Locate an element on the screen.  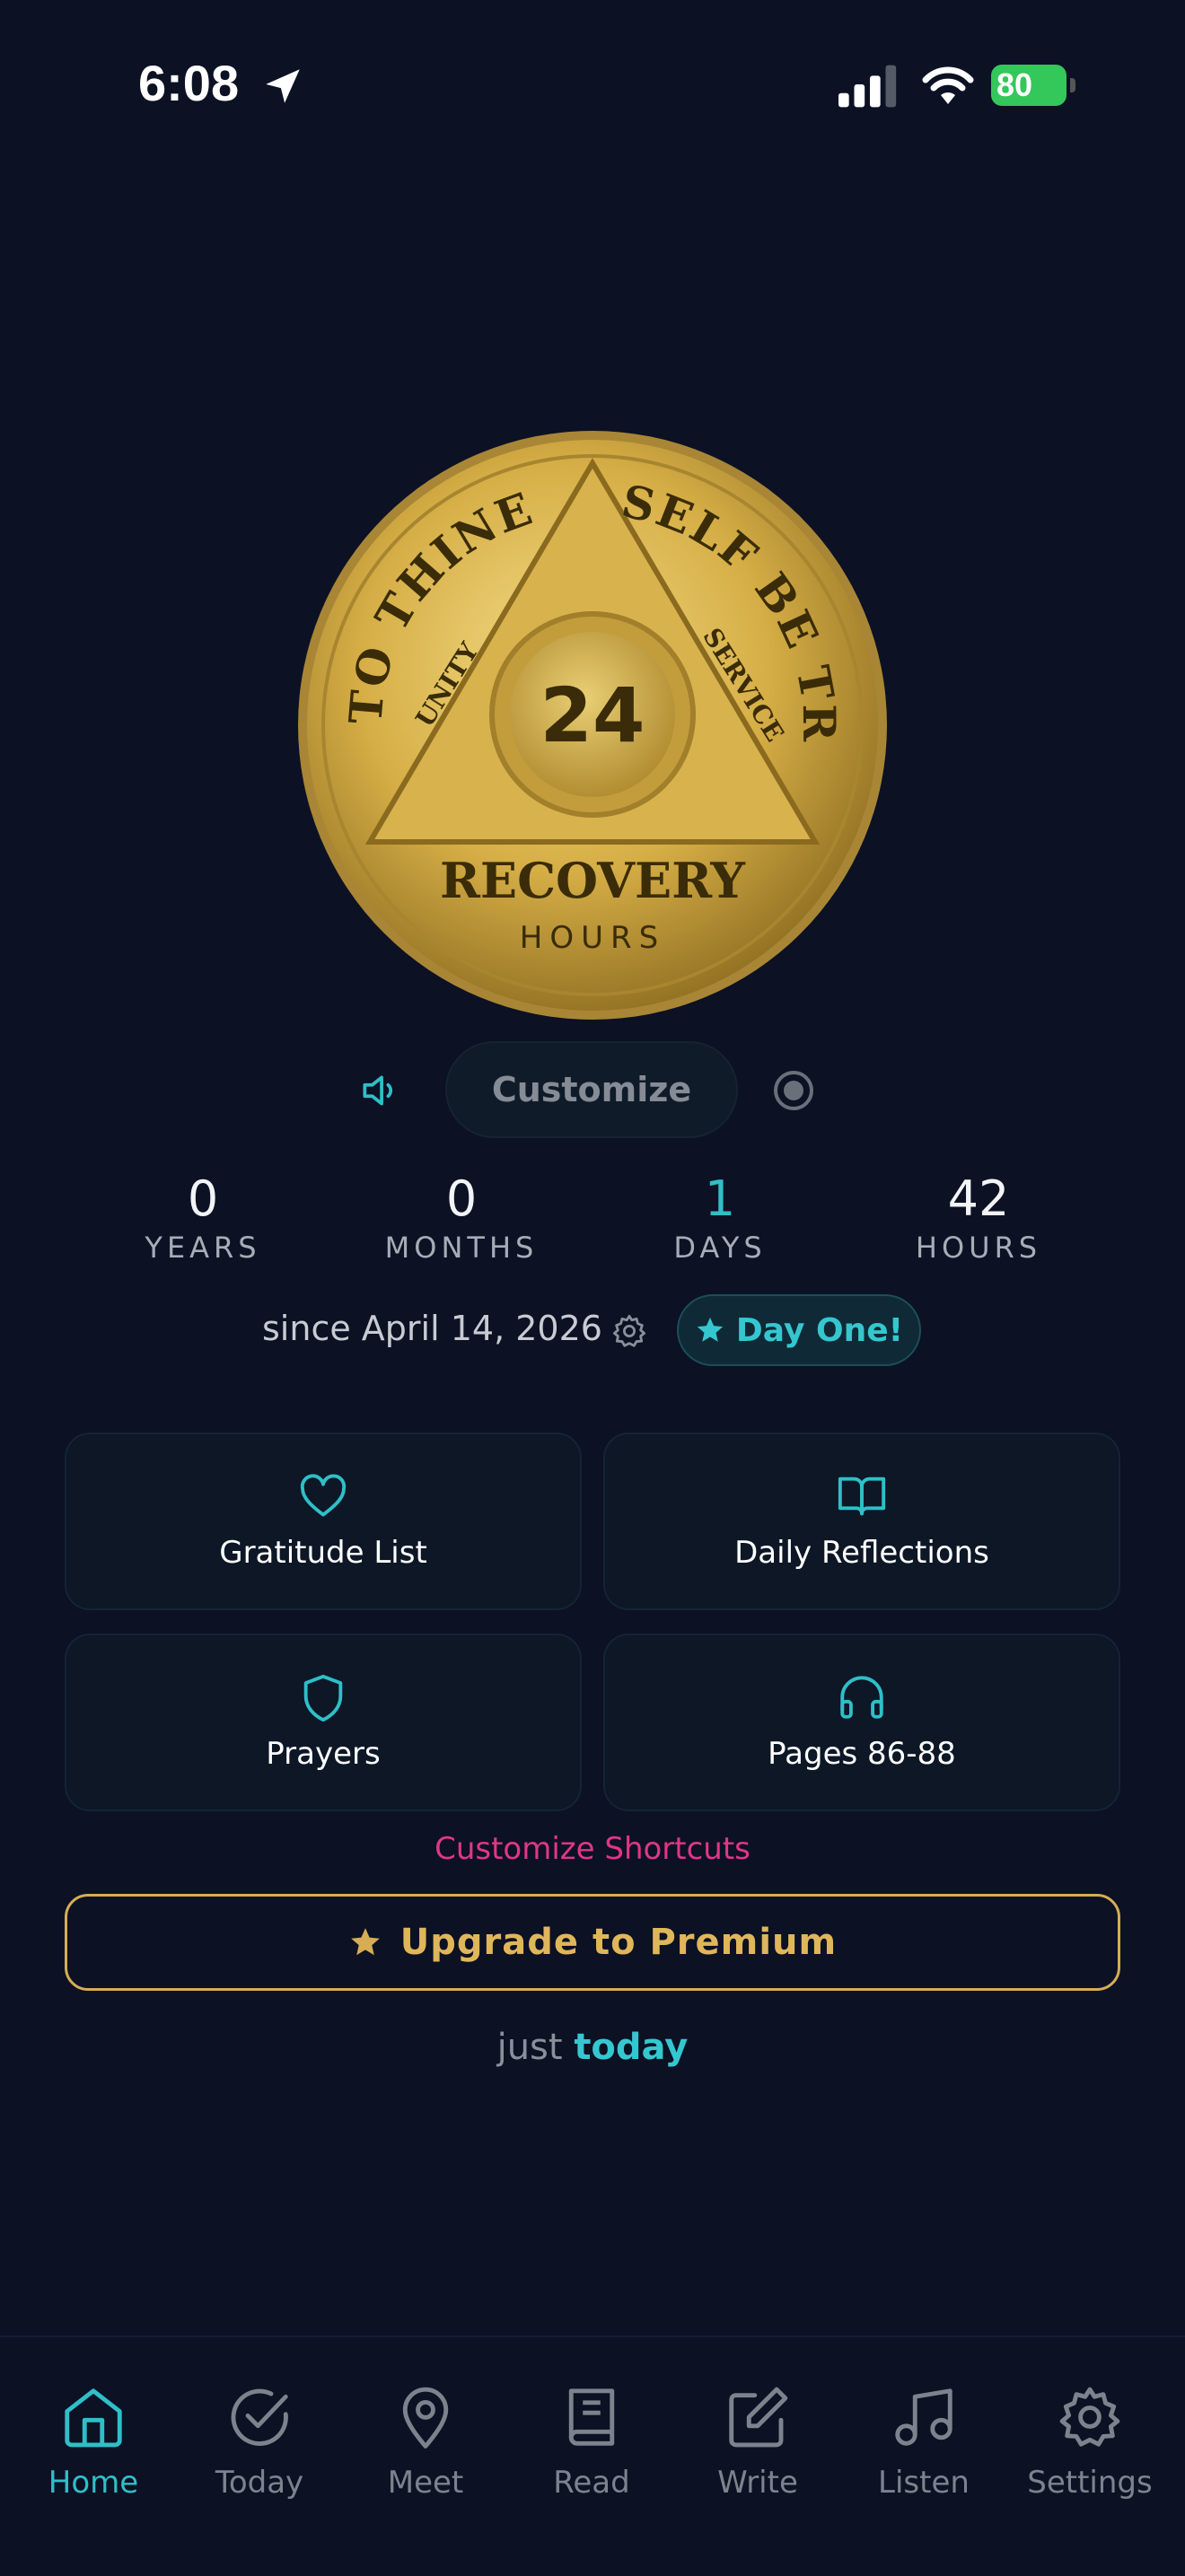
heart-icon is located at coordinates (323, 1495).